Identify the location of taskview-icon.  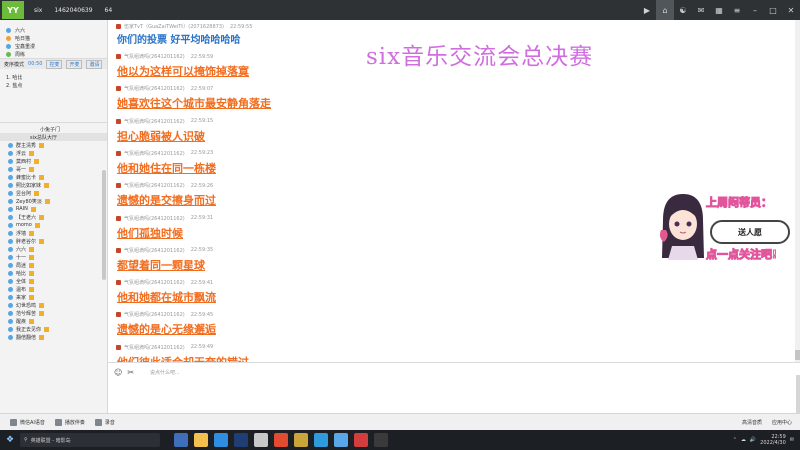
(181, 440).